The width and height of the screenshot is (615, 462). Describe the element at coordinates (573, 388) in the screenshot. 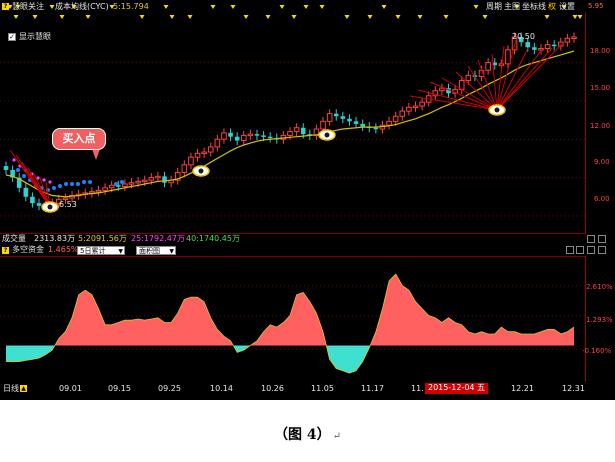

I see `date-tick: 12.31` at that location.